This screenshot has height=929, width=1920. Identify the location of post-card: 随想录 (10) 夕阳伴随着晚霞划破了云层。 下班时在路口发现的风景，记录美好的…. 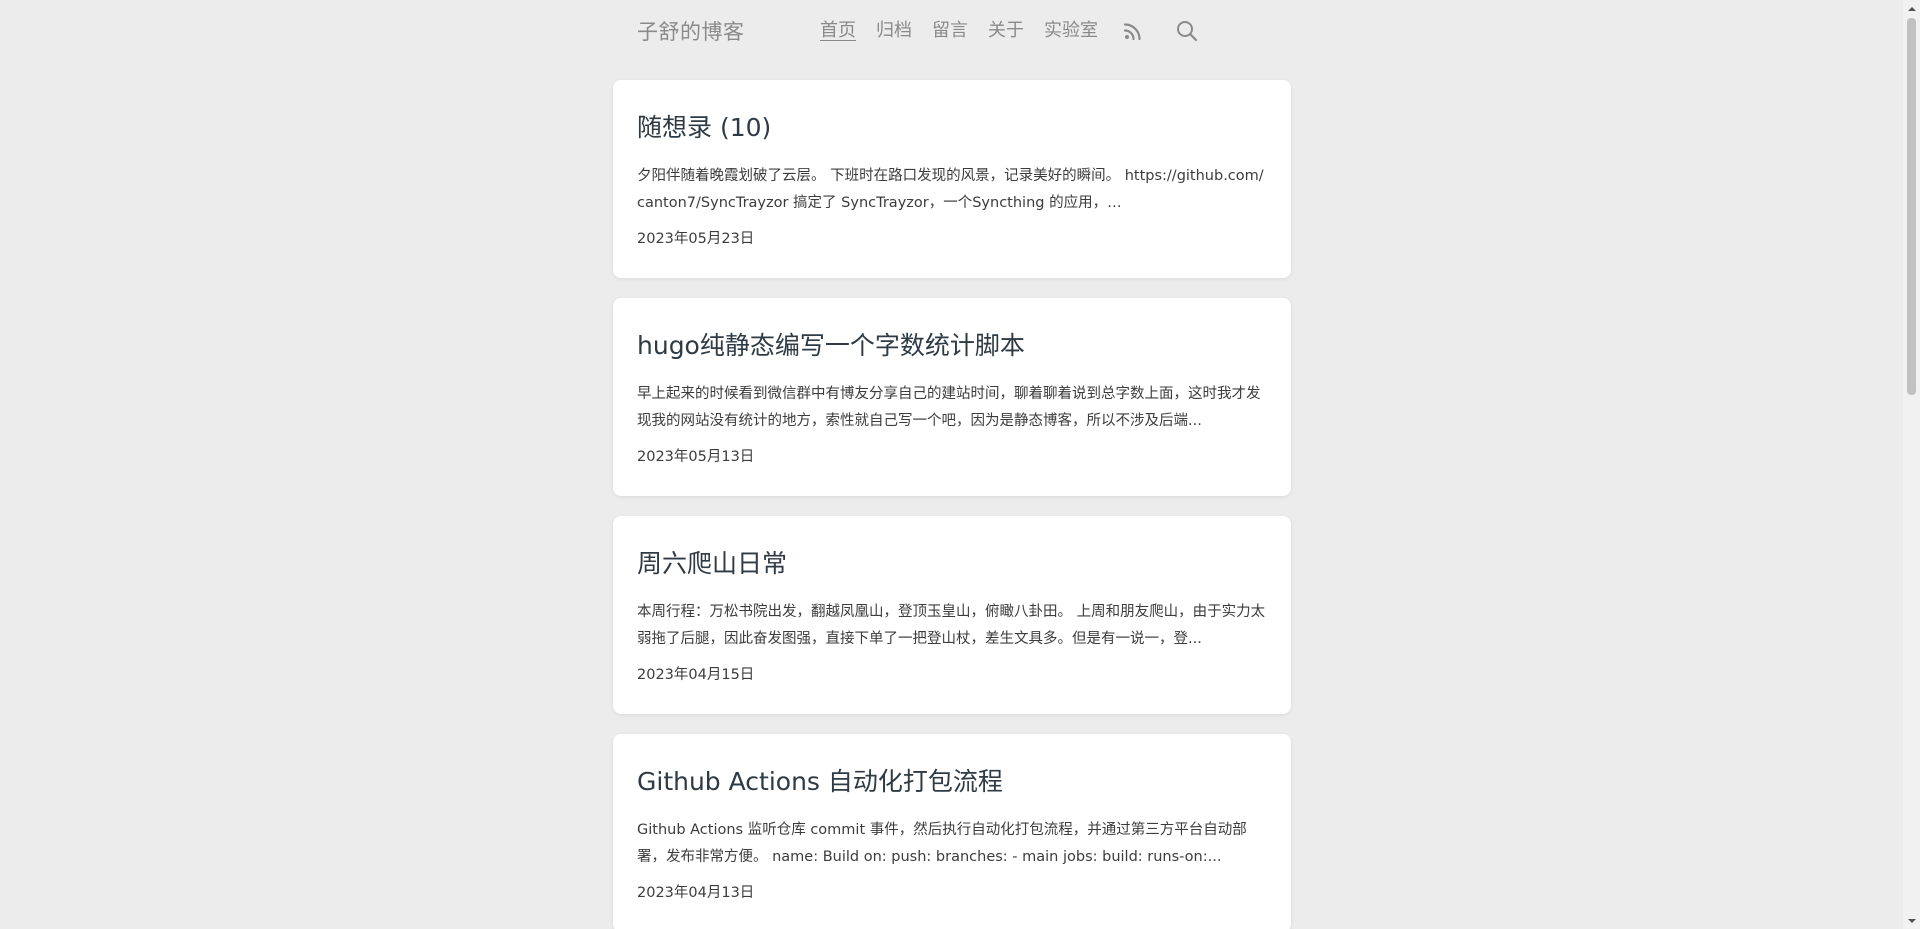
(952, 179).